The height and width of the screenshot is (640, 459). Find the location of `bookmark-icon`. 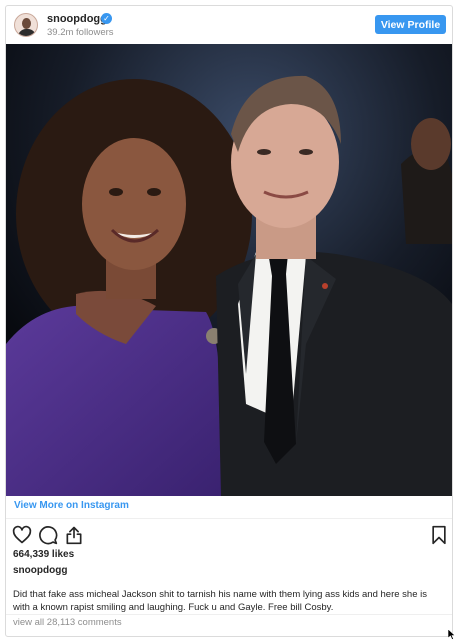

bookmark-icon is located at coordinates (439, 535).